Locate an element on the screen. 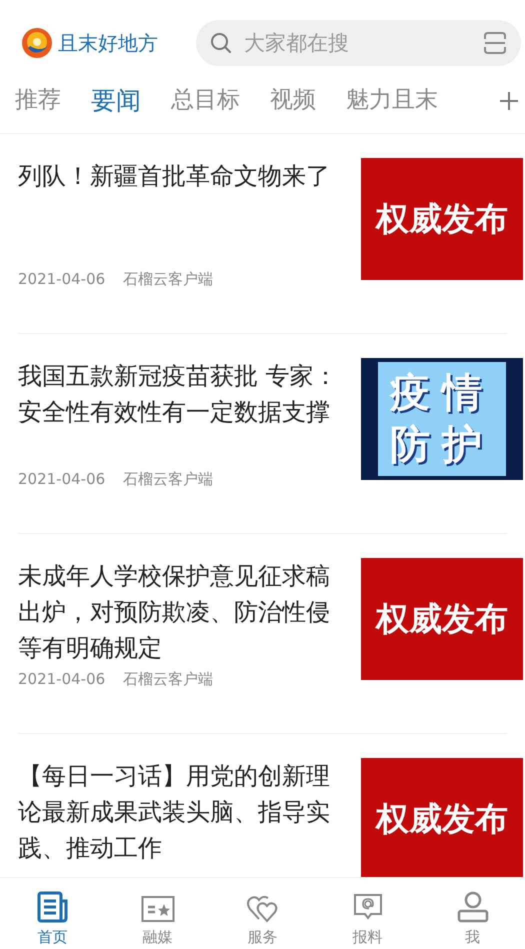 This screenshot has height=949, width=525. article-title: 【每日一习话】用党的创新理论最新成果武装头脑、指导实践、推动工作 is located at coordinates (183, 813).